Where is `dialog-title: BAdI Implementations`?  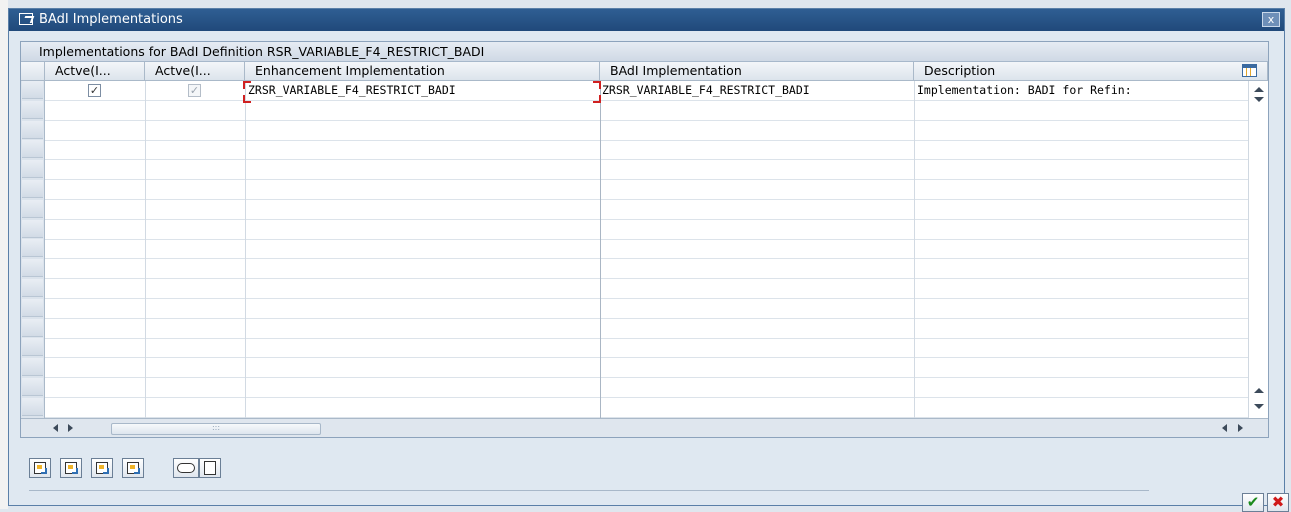
dialog-title: BAdI Implementations is located at coordinates (111, 19).